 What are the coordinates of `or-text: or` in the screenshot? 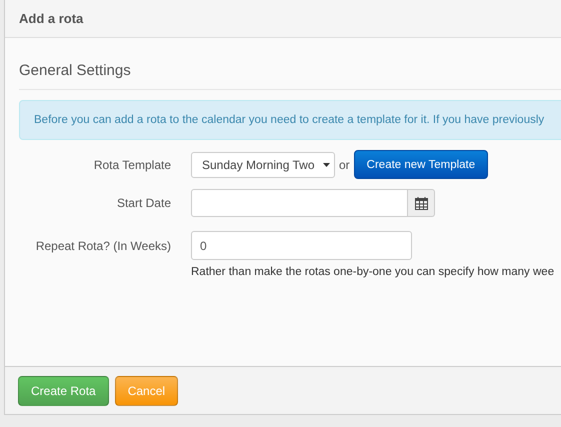 It's located at (344, 165).